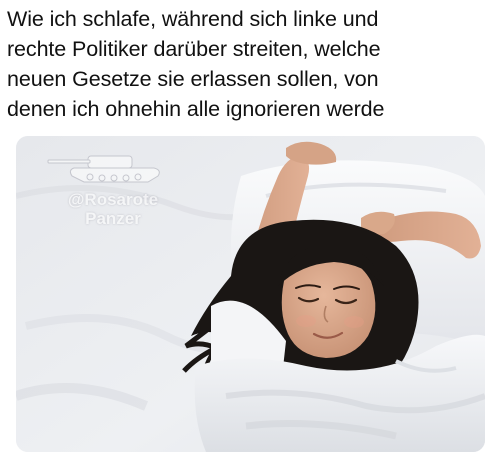 The width and height of the screenshot is (500, 458). Describe the element at coordinates (113, 199) in the screenshot. I see `watermark-handle: @Rosarote` at that location.